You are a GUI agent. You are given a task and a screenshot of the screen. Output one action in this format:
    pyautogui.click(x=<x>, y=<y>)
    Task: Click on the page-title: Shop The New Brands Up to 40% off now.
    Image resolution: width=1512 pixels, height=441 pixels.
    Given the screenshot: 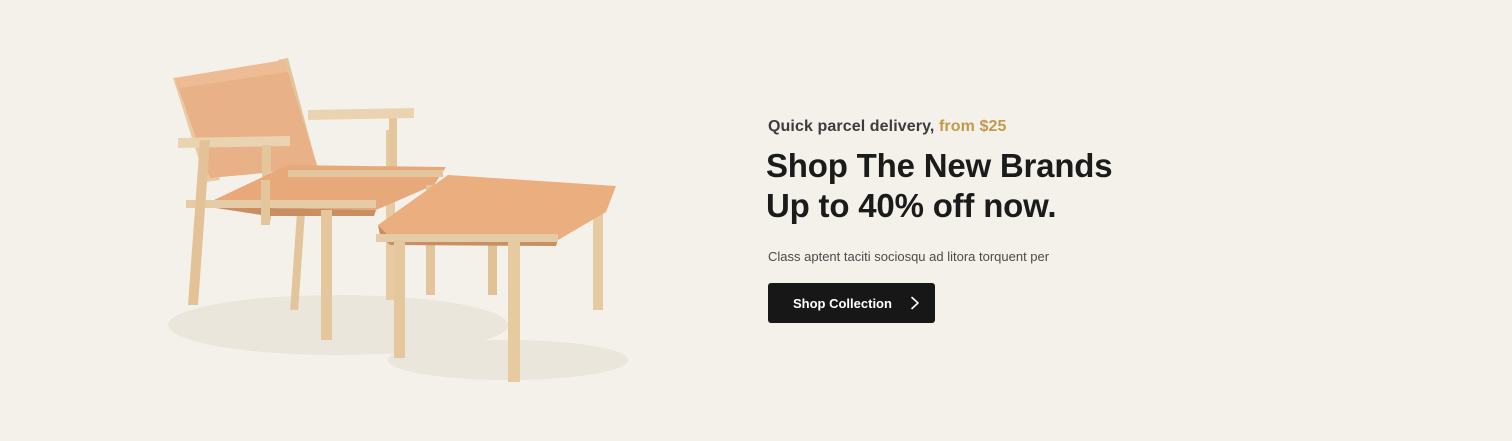 What is the action you would take?
    pyautogui.click(x=1026, y=186)
    